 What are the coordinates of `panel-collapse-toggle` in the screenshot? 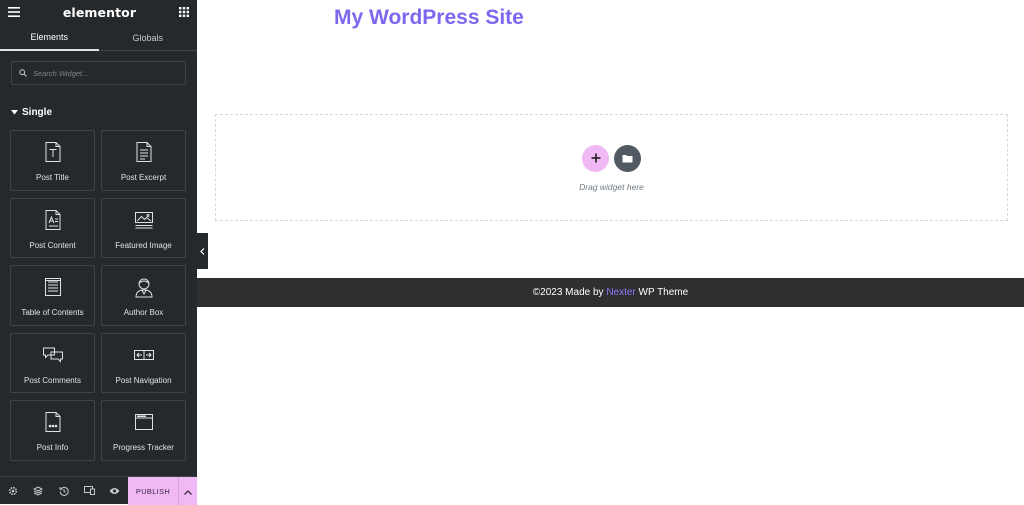 It's located at (202, 251).